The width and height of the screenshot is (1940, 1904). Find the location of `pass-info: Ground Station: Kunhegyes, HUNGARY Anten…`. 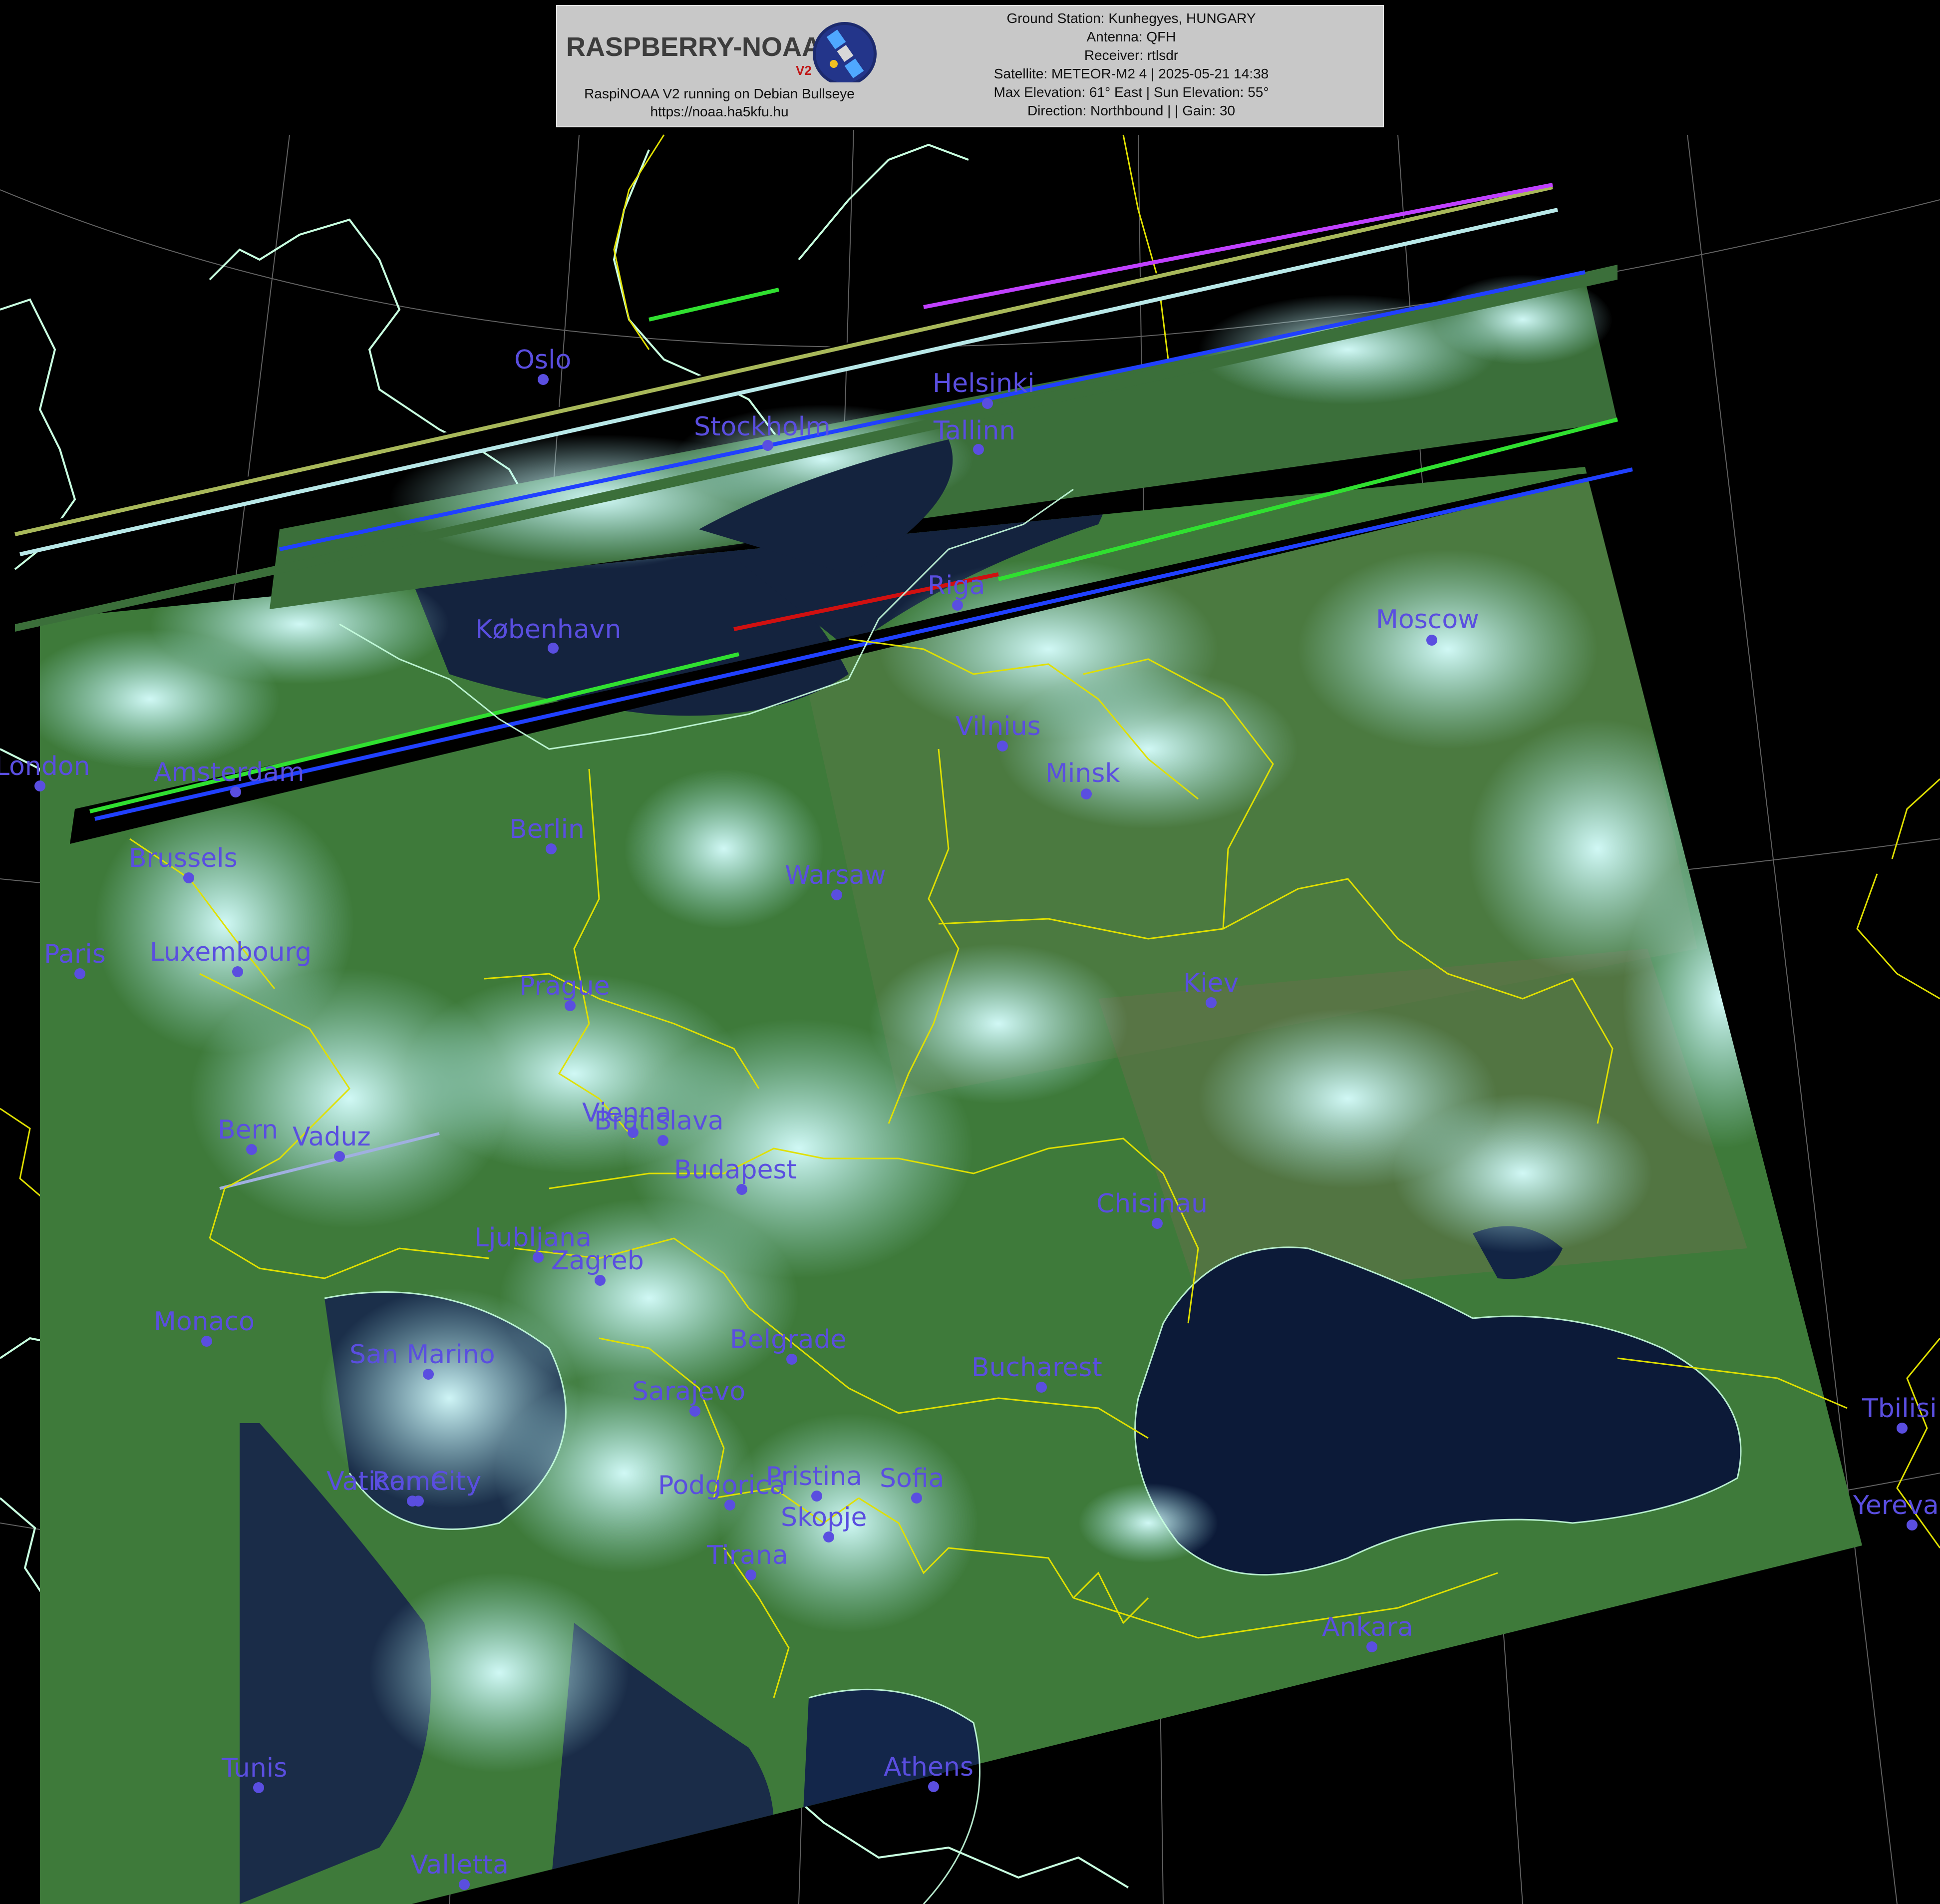

pass-info: Ground Station: Kunhegyes, HUNGARY Anten… is located at coordinates (1131, 65).